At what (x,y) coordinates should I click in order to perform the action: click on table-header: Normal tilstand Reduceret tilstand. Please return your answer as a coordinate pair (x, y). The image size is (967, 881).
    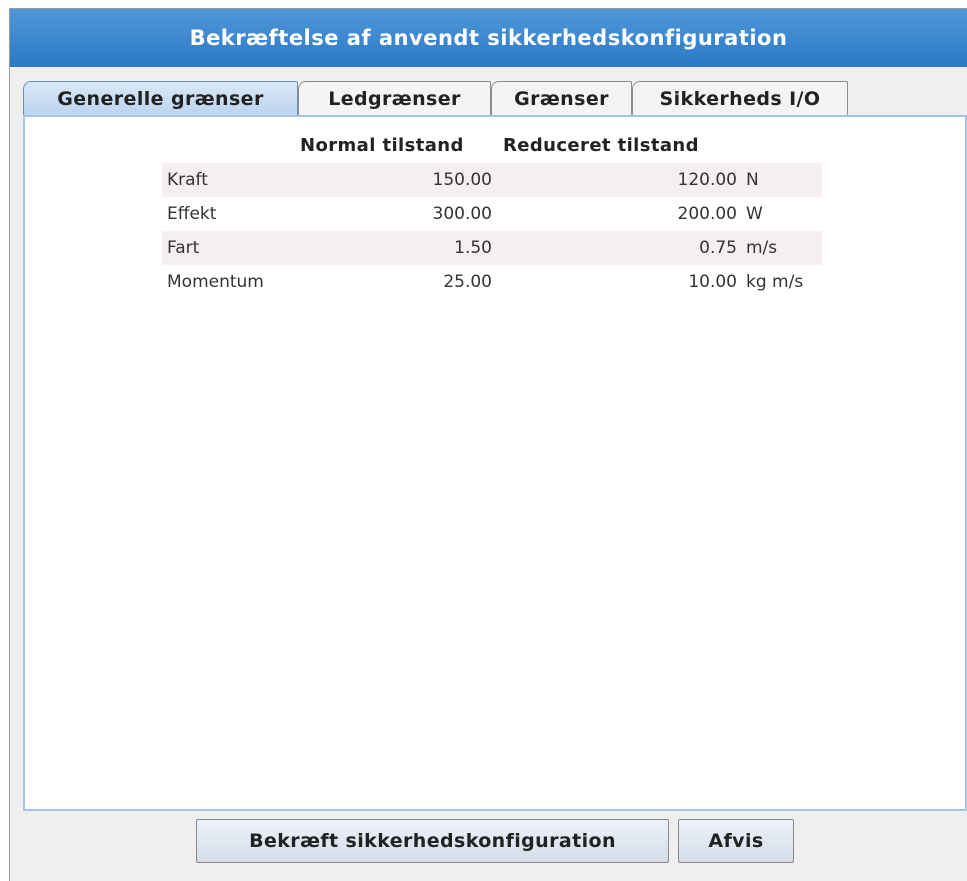
    Looking at the image, I should click on (492, 145).